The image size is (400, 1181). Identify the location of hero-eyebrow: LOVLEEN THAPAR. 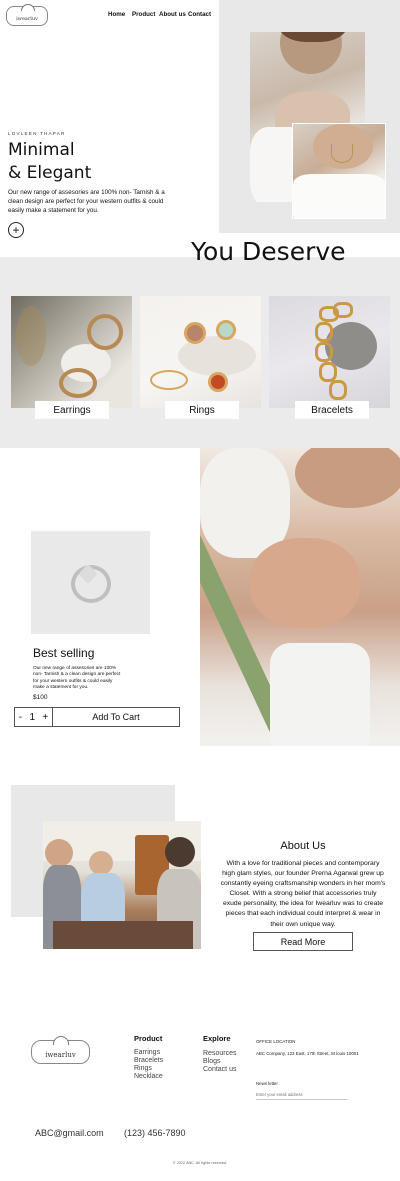
(37, 133).